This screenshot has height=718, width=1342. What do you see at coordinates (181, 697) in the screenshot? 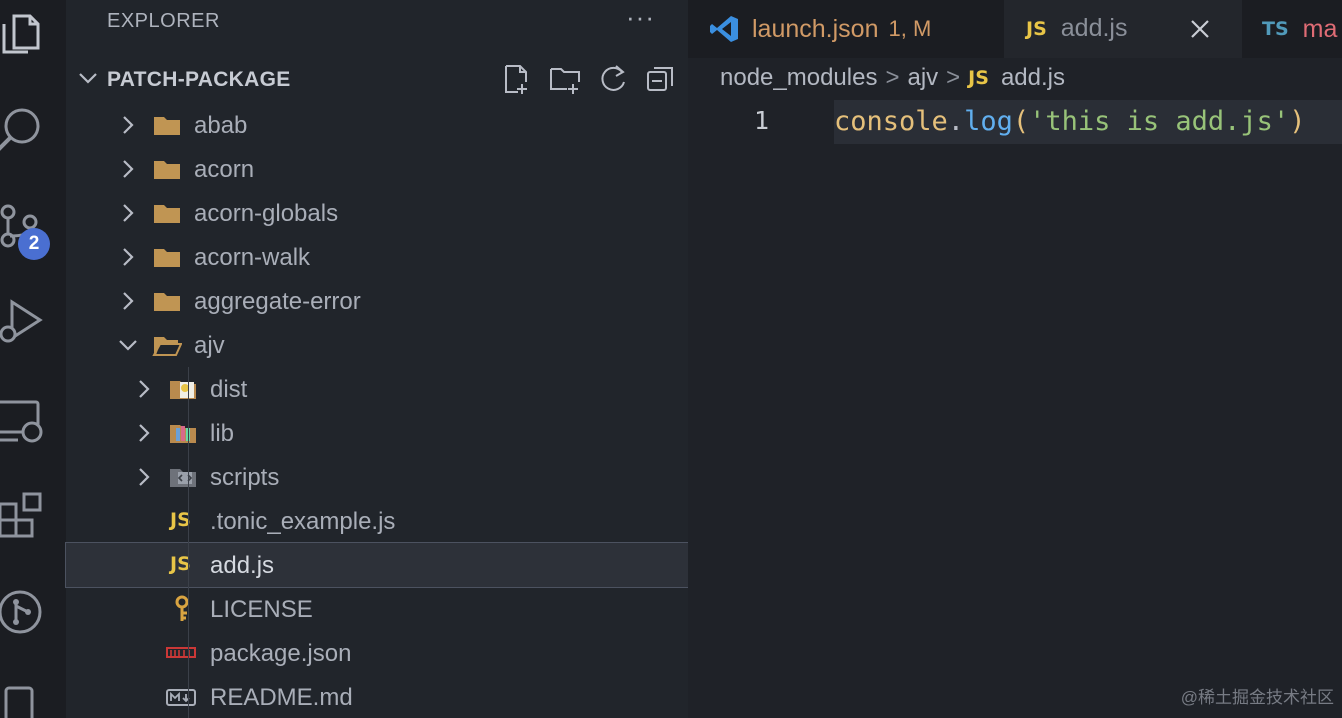
I see `markdown-icon` at bounding box center [181, 697].